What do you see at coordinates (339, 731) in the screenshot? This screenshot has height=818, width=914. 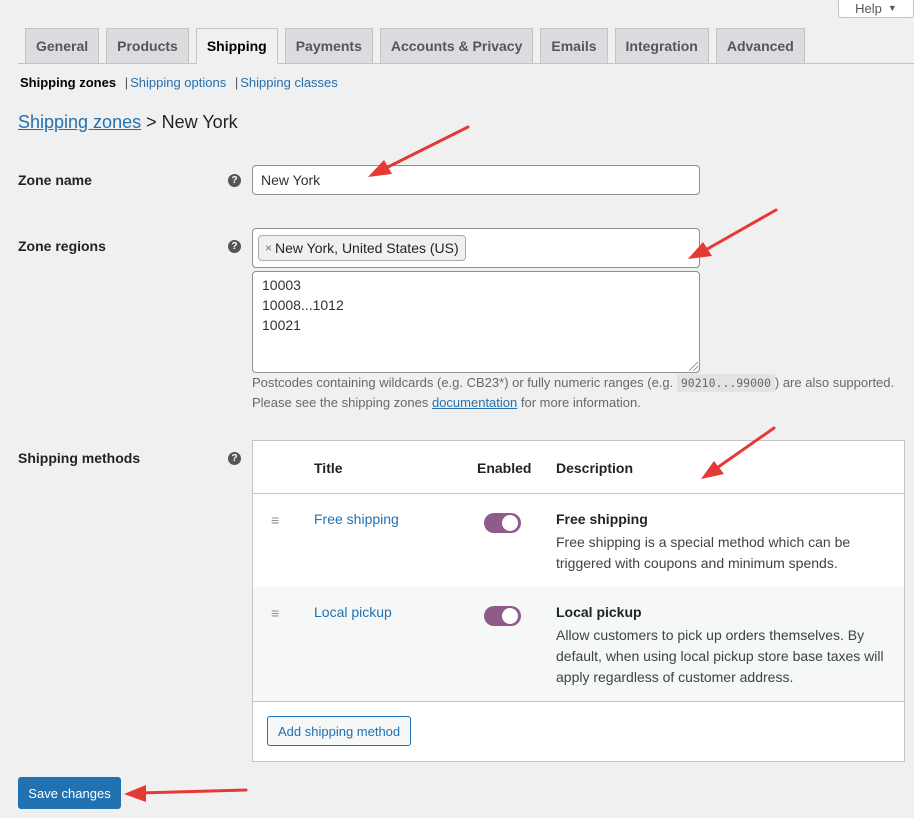 I see `add-shipping-method-button: Add shipping method` at bounding box center [339, 731].